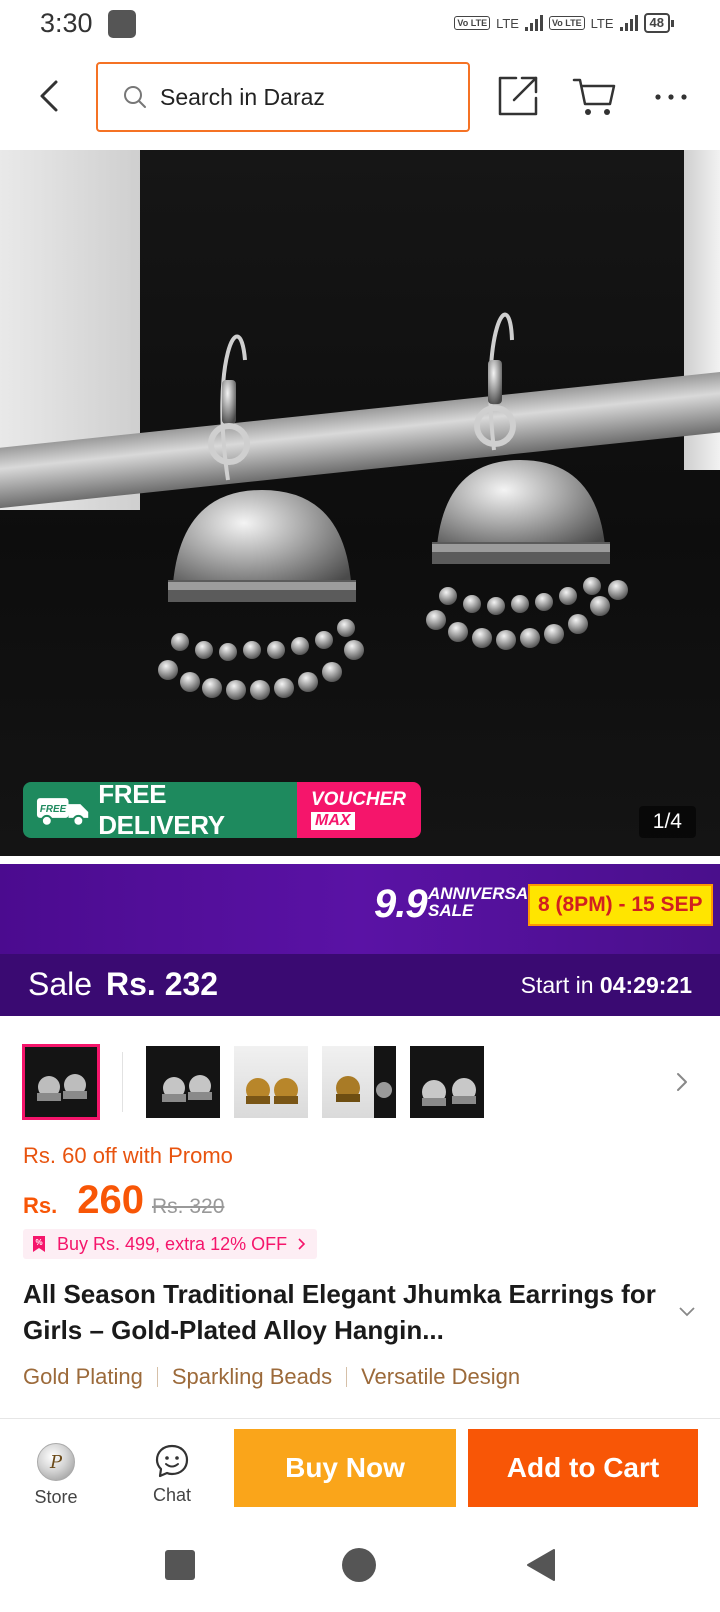  I want to click on current-price: 260, so click(110, 1200).